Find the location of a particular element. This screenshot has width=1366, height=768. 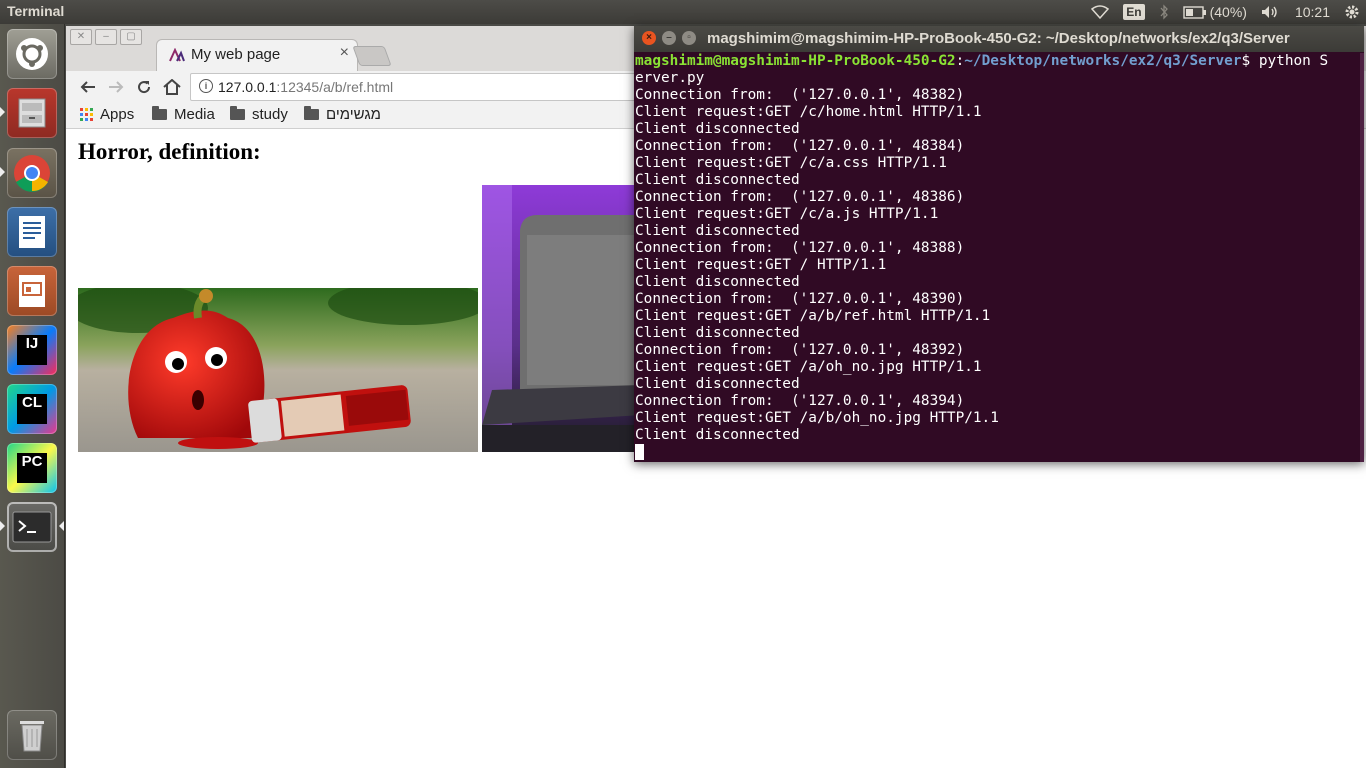

reload-icon is located at coordinates (144, 87).